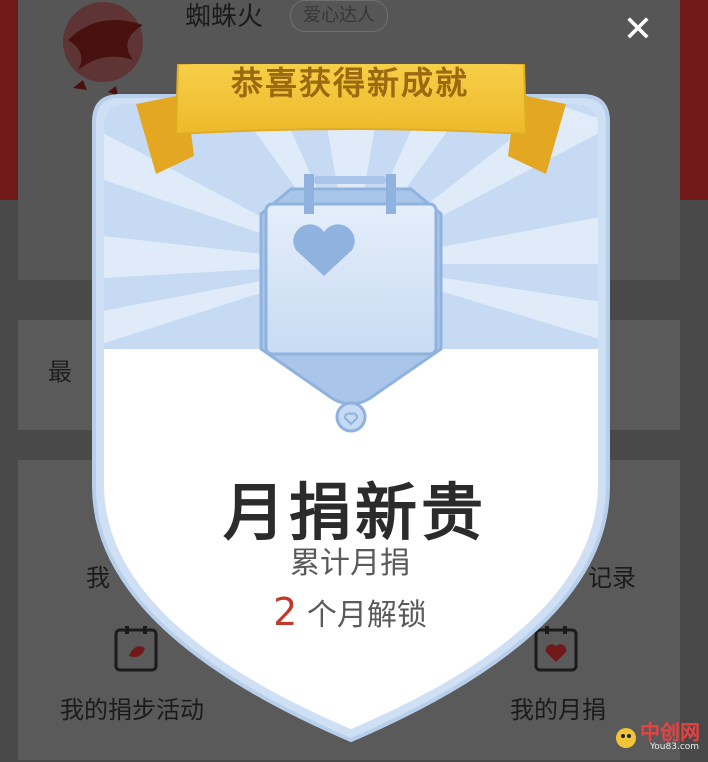 The height and width of the screenshot is (762, 708). Describe the element at coordinates (349, 83) in the screenshot. I see `ribbon-title: 恭喜获得新成就` at that location.